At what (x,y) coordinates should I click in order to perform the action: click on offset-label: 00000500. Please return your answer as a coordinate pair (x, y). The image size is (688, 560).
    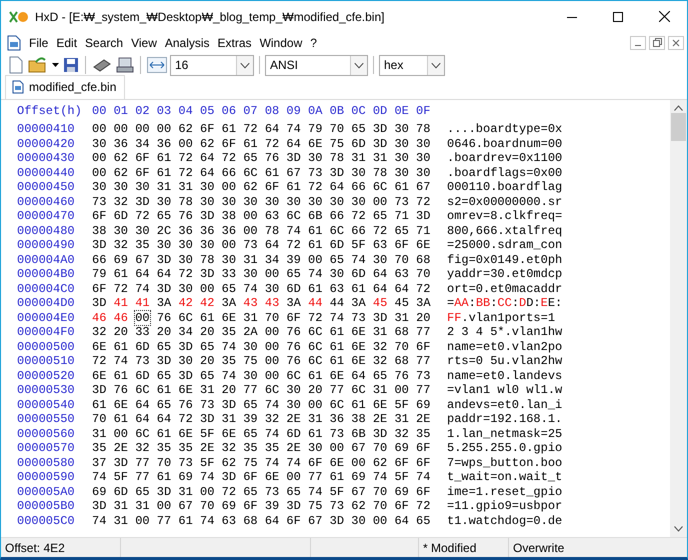
    Looking at the image, I should click on (46, 347).